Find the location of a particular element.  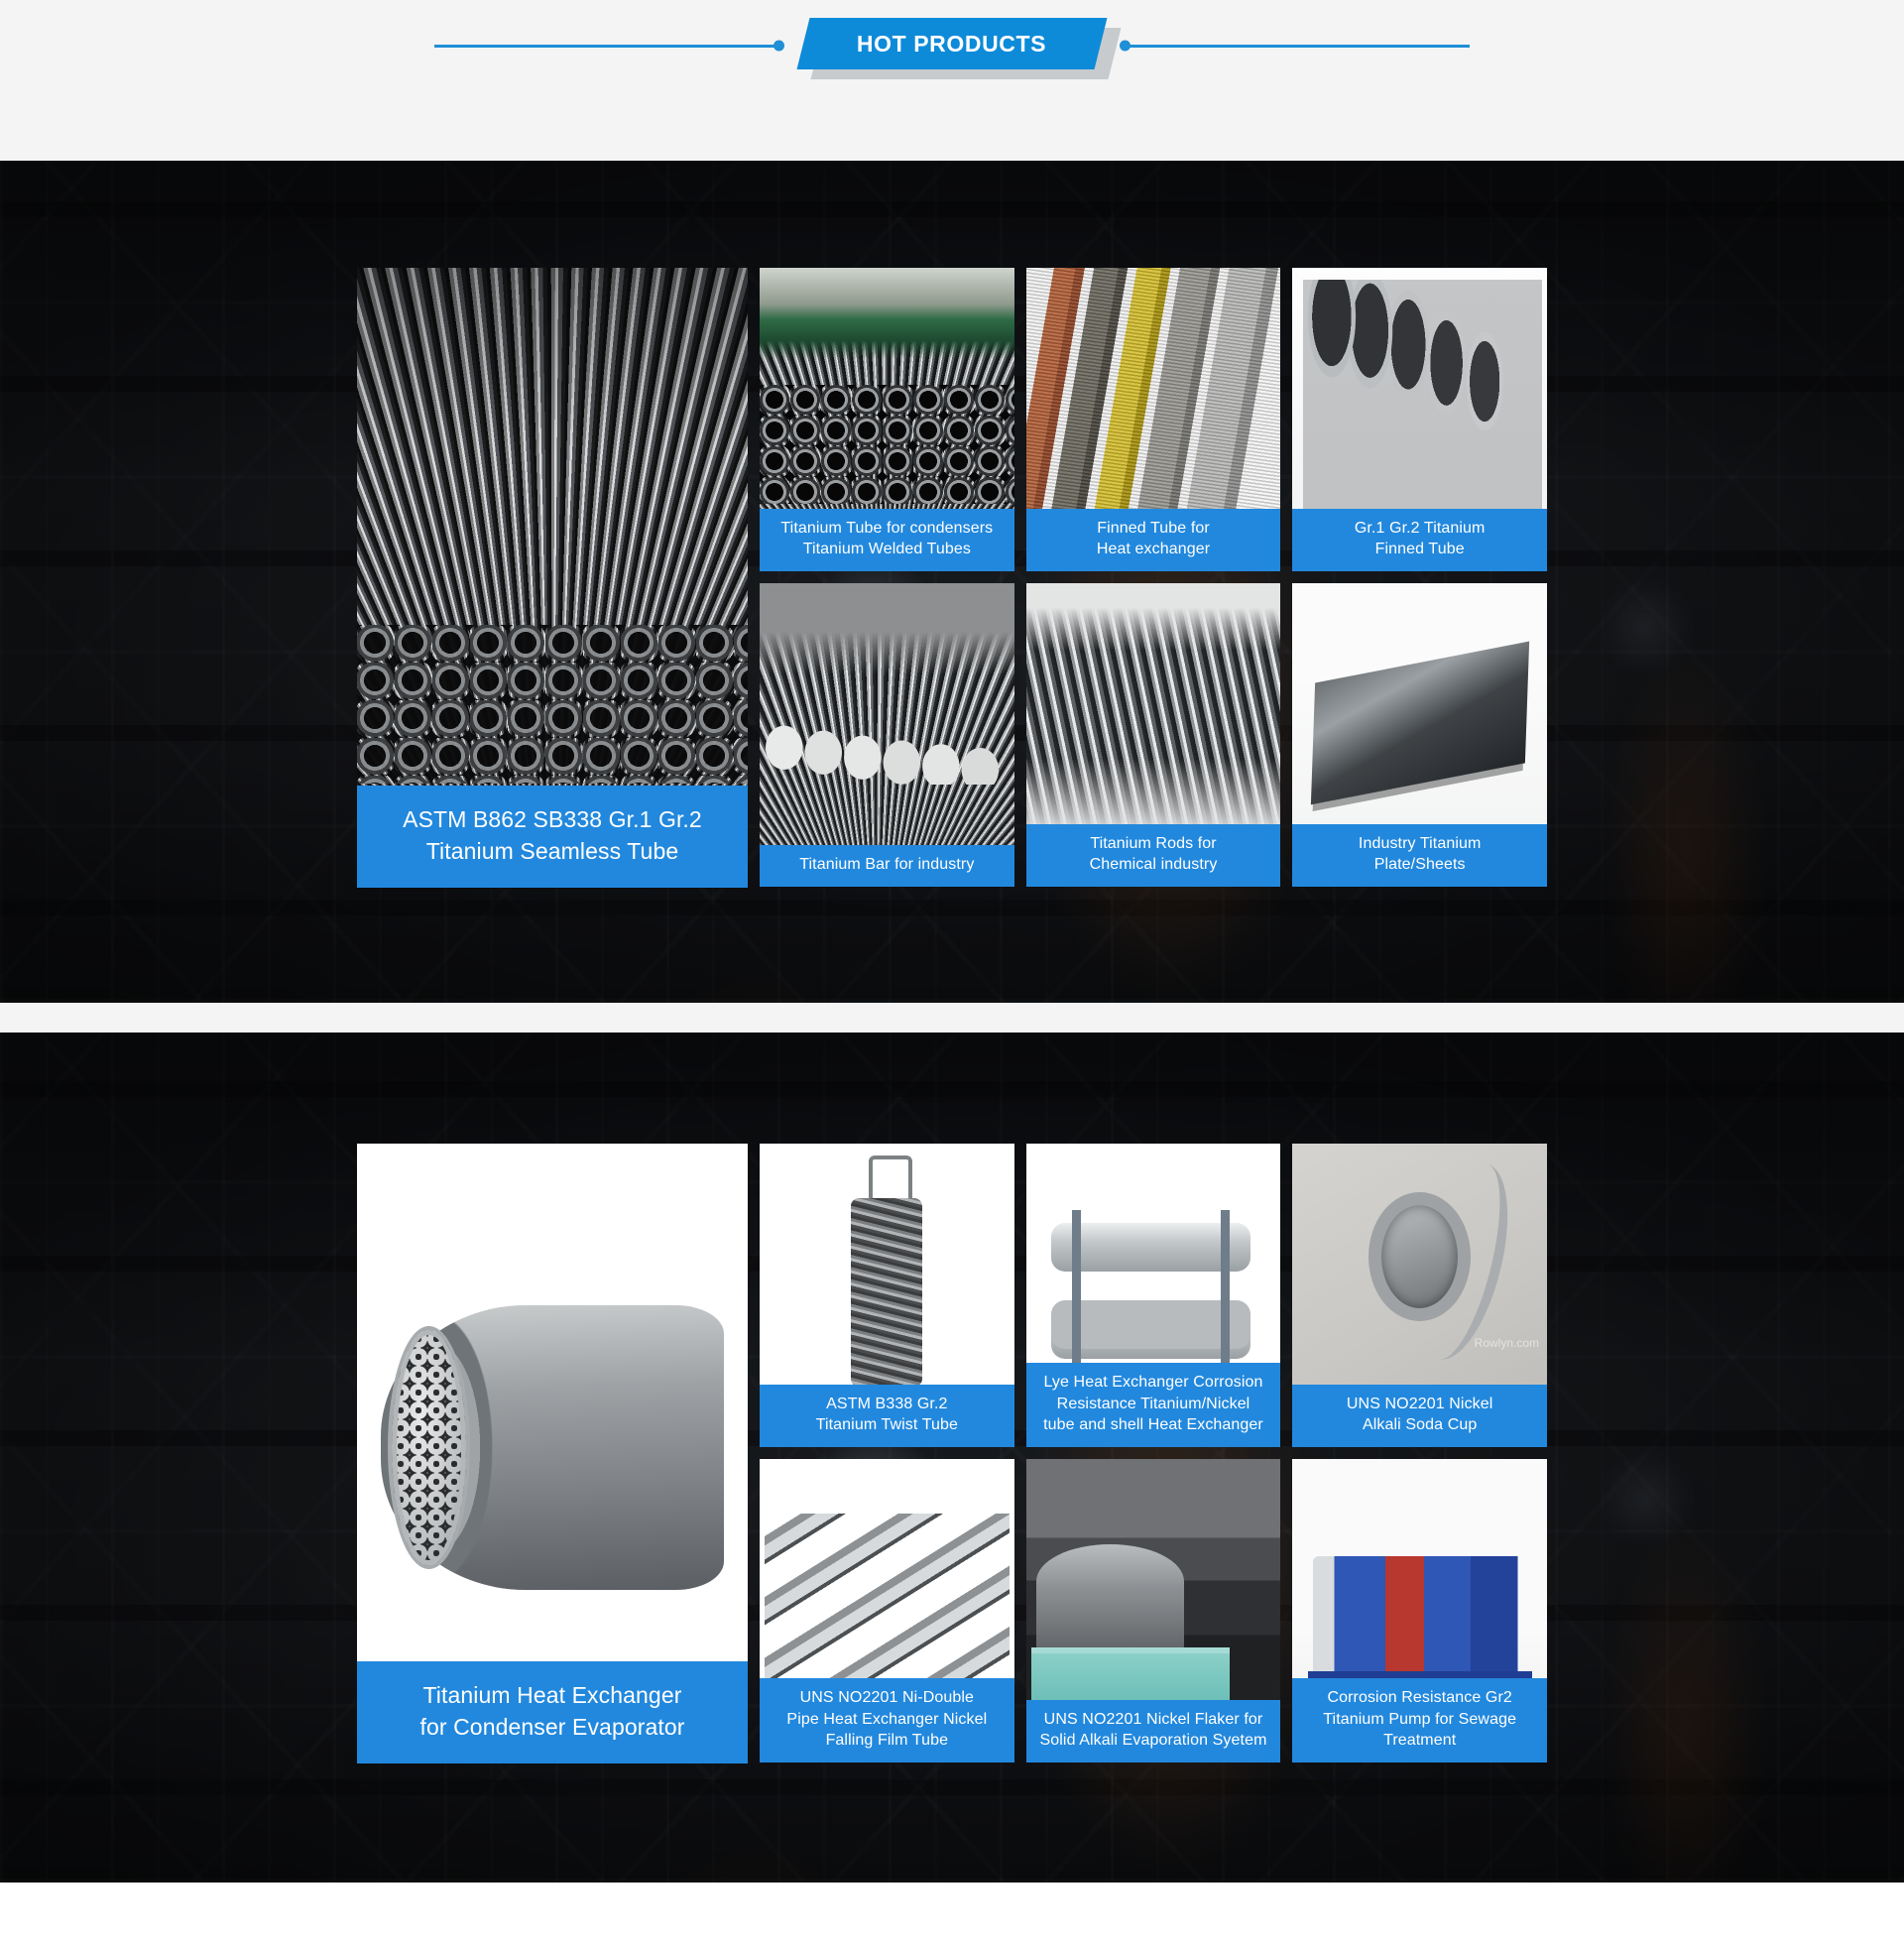

banner-dot-left-icon is located at coordinates (779, 46).